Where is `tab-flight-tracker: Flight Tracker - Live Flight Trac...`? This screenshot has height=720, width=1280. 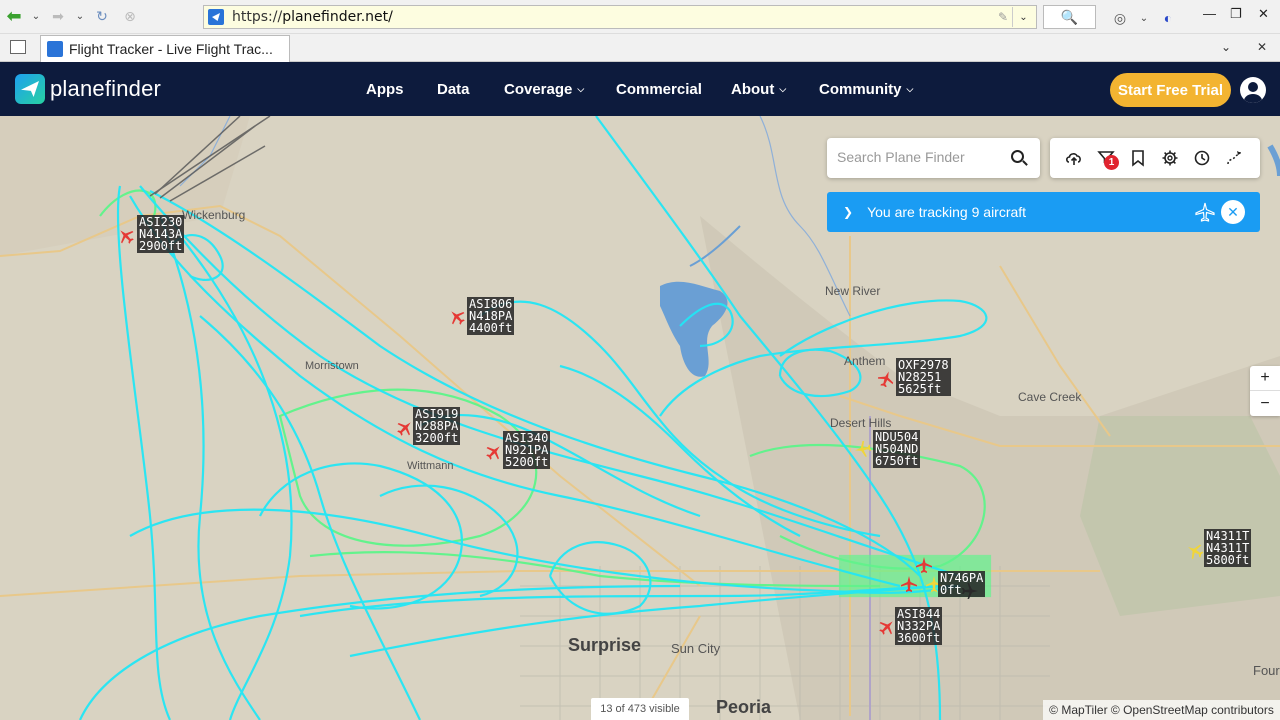 tab-flight-tracker: Flight Tracker - Live Flight Trac... is located at coordinates (165, 48).